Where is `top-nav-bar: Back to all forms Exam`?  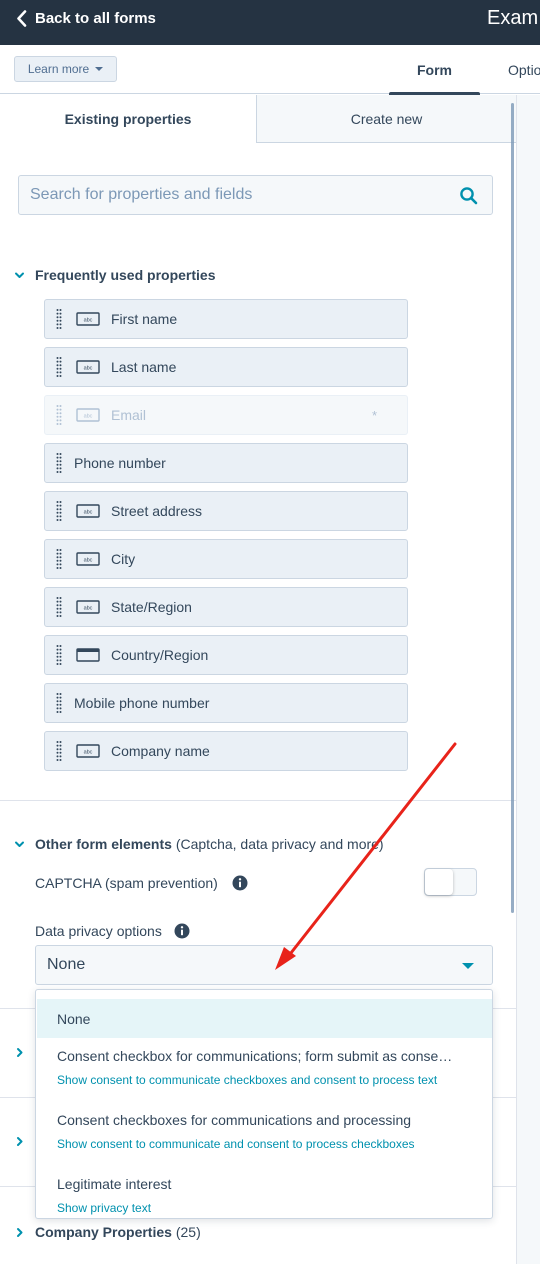 top-nav-bar: Back to all forms Exam is located at coordinates (270, 22).